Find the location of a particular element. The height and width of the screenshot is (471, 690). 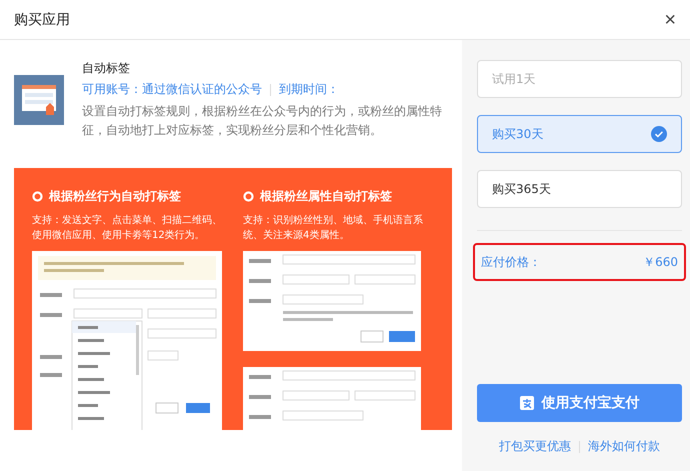

expiry-label: 到期时间： is located at coordinates (309, 89).